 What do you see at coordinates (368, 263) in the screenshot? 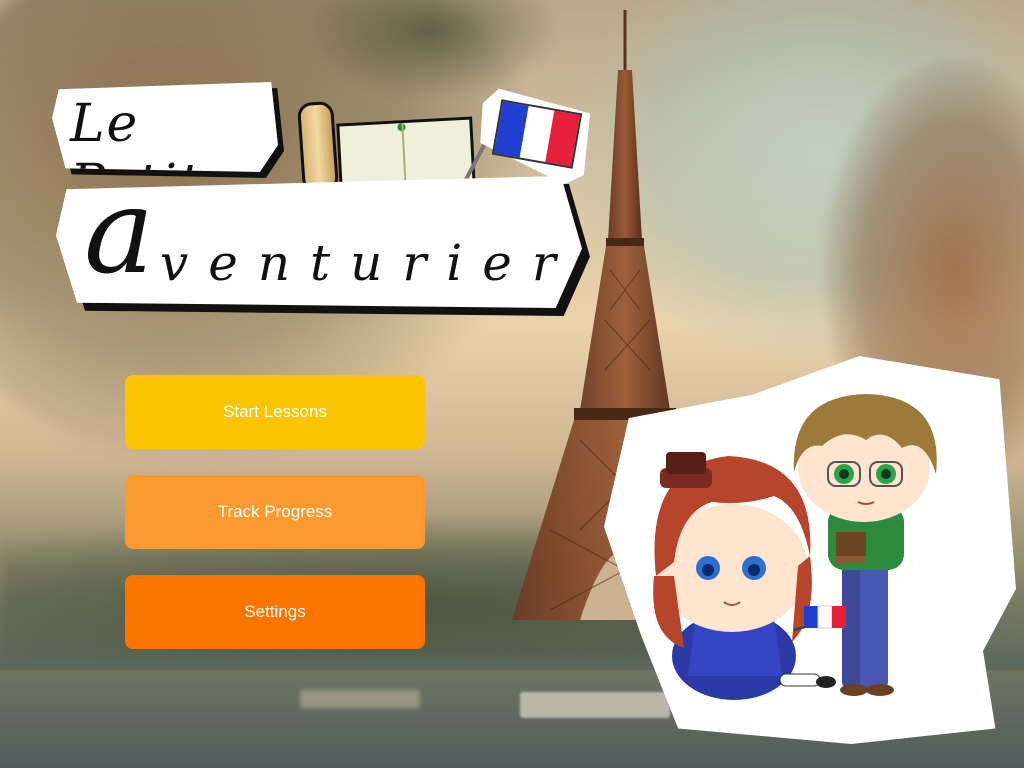
I see `logo-text-aventurier: venturier` at bounding box center [368, 263].